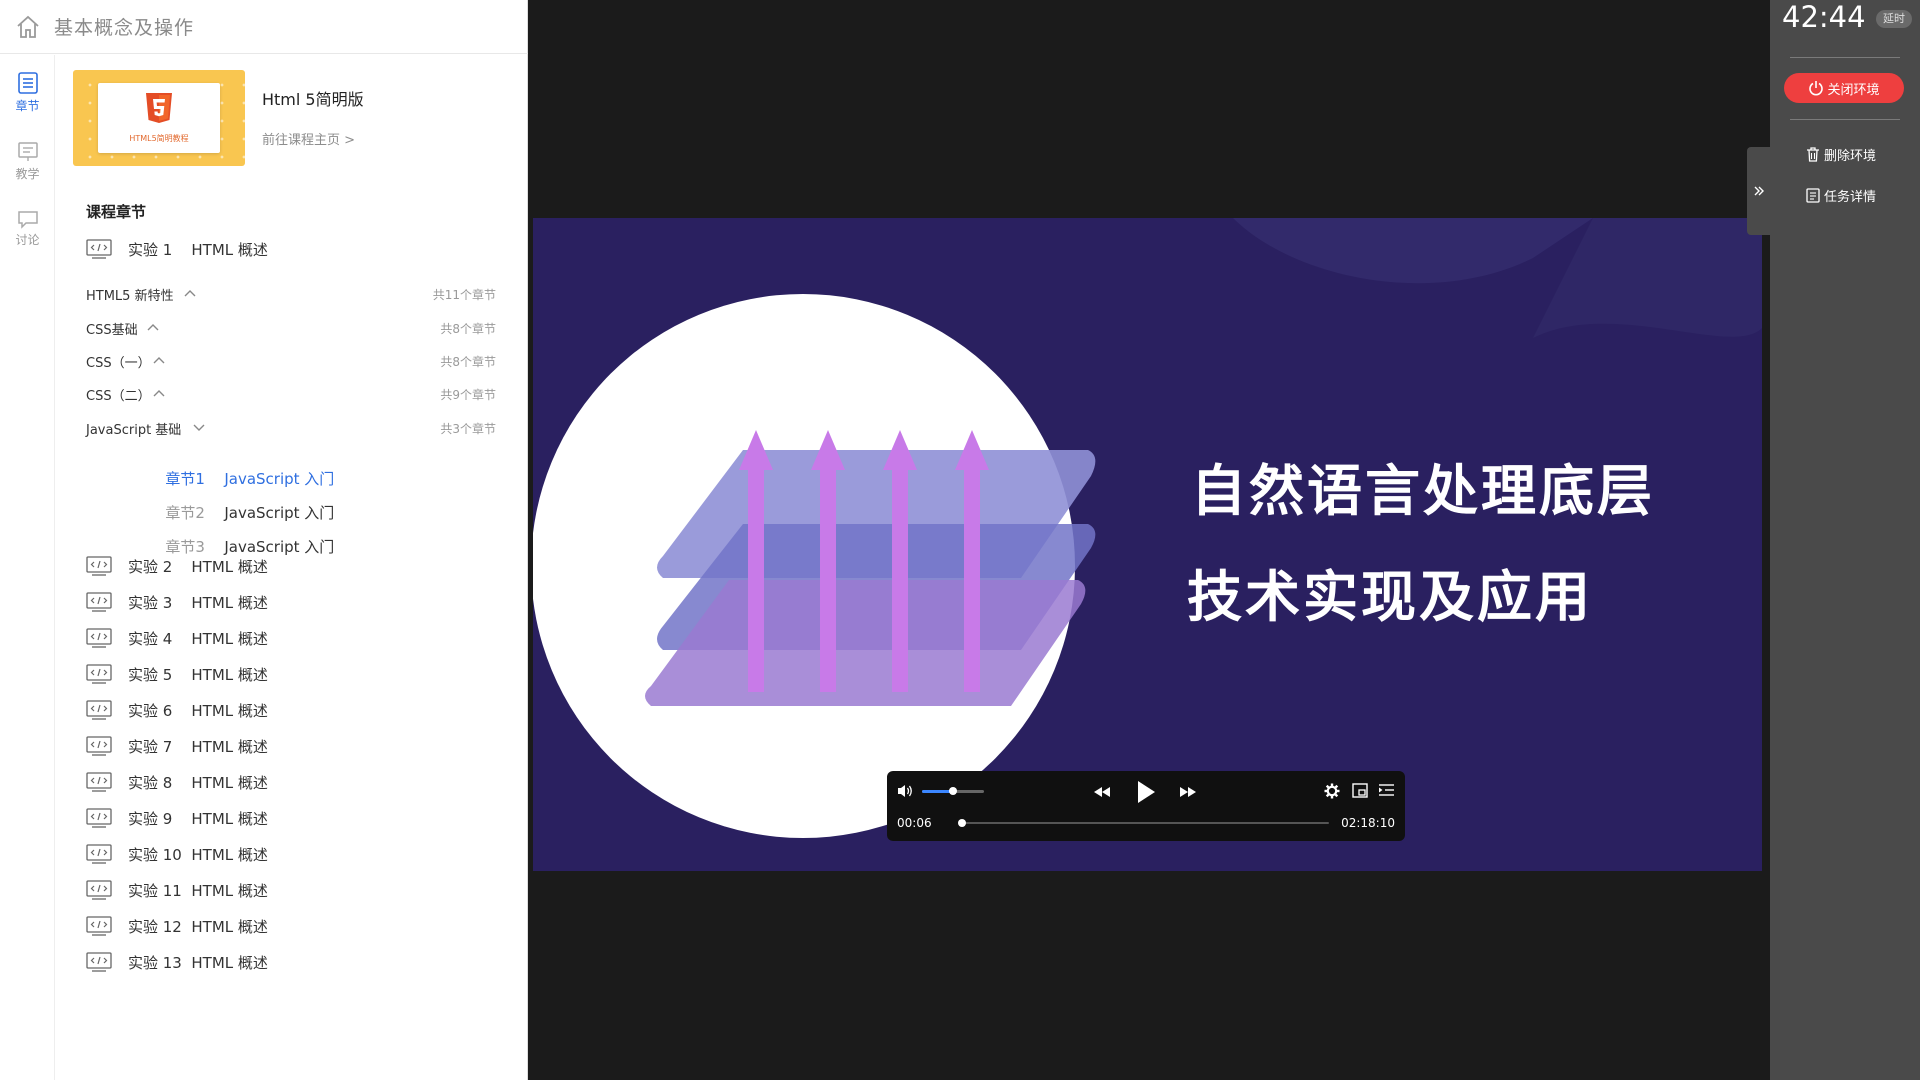  Describe the element at coordinates (177, 854) in the screenshot. I see `lab-item: 实验 10 HTML 概述` at that location.